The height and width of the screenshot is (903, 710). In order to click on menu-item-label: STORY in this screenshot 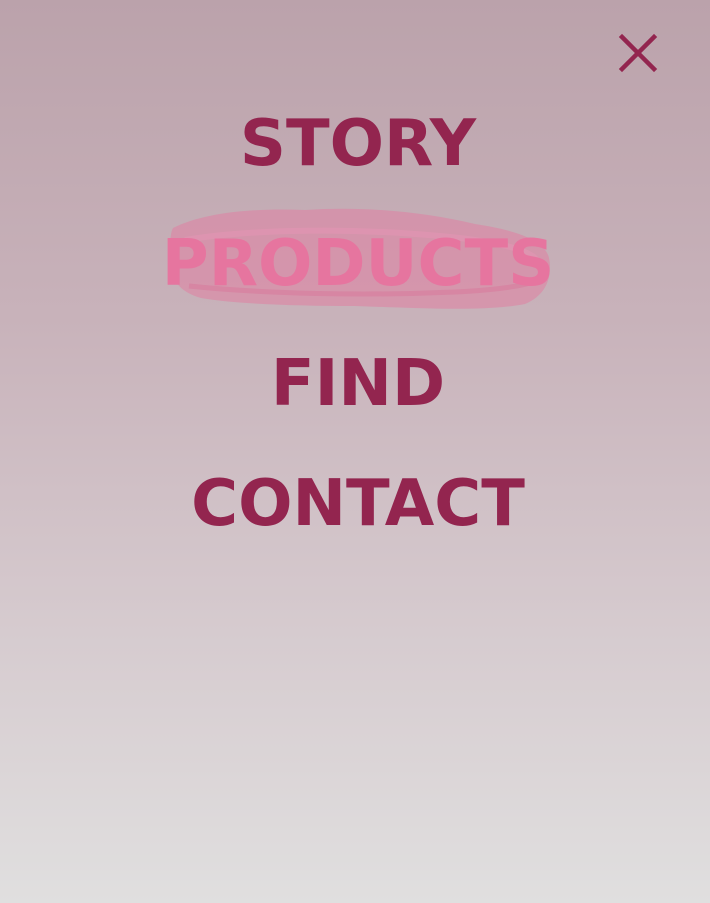, I will do `click(358, 144)`.